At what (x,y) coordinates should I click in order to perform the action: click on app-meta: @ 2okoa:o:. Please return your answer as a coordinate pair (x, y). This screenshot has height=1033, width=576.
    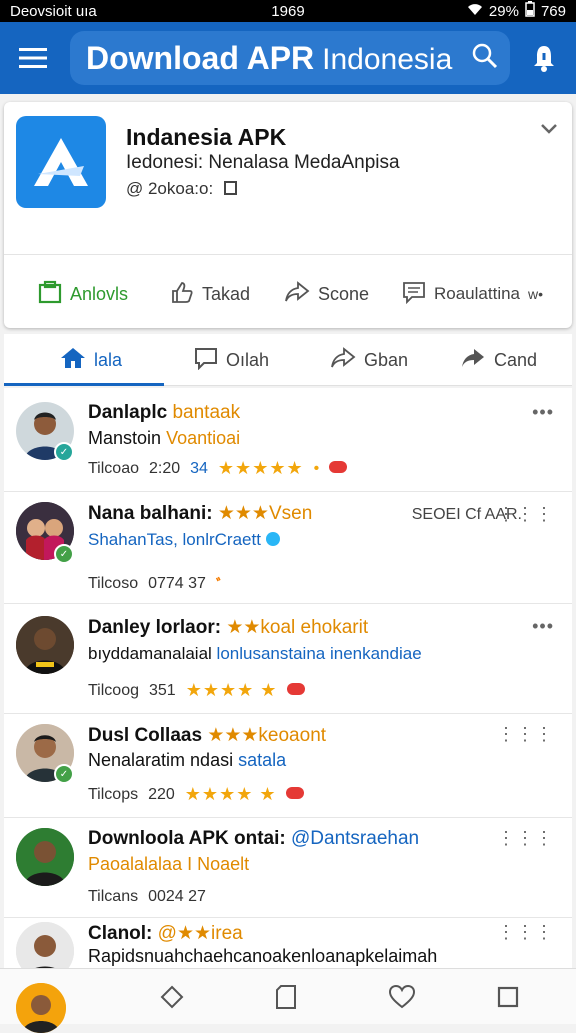
    Looking at the image, I should click on (181, 189).